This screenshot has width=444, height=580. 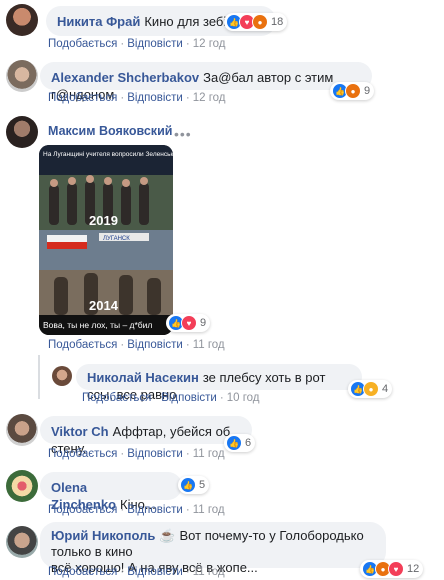 What do you see at coordinates (143, 377) in the screenshot?
I see `comment-author: Николай Насекин` at bounding box center [143, 377].